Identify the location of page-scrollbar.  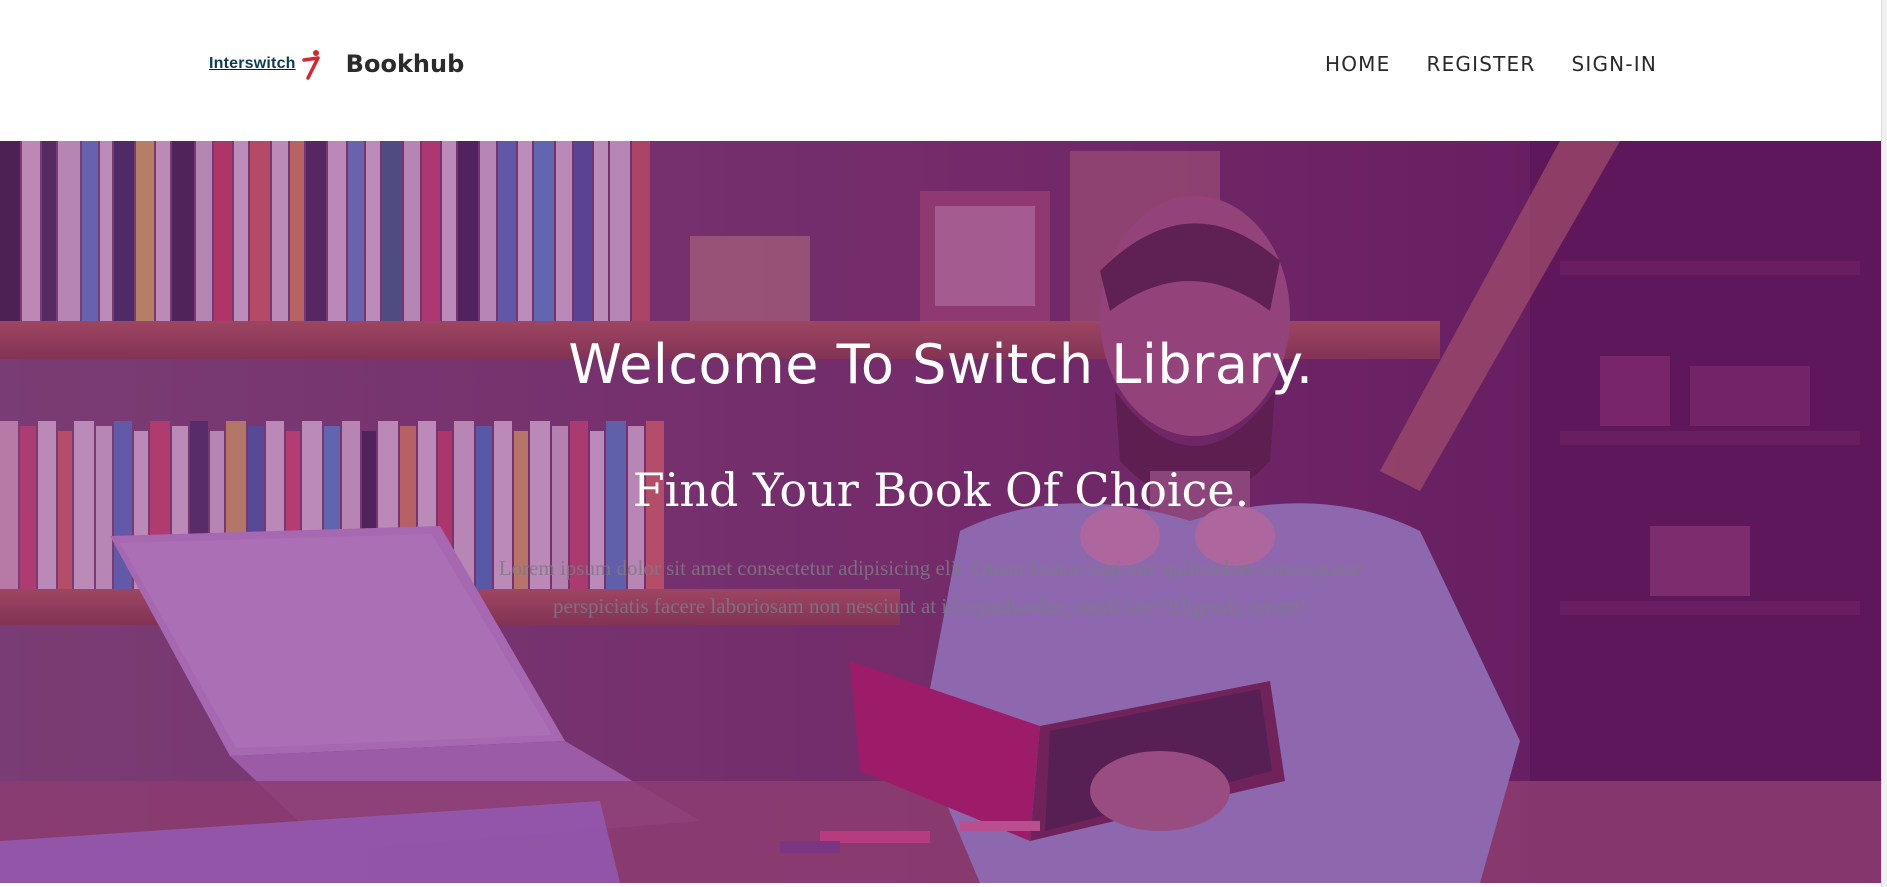
(1884, 443).